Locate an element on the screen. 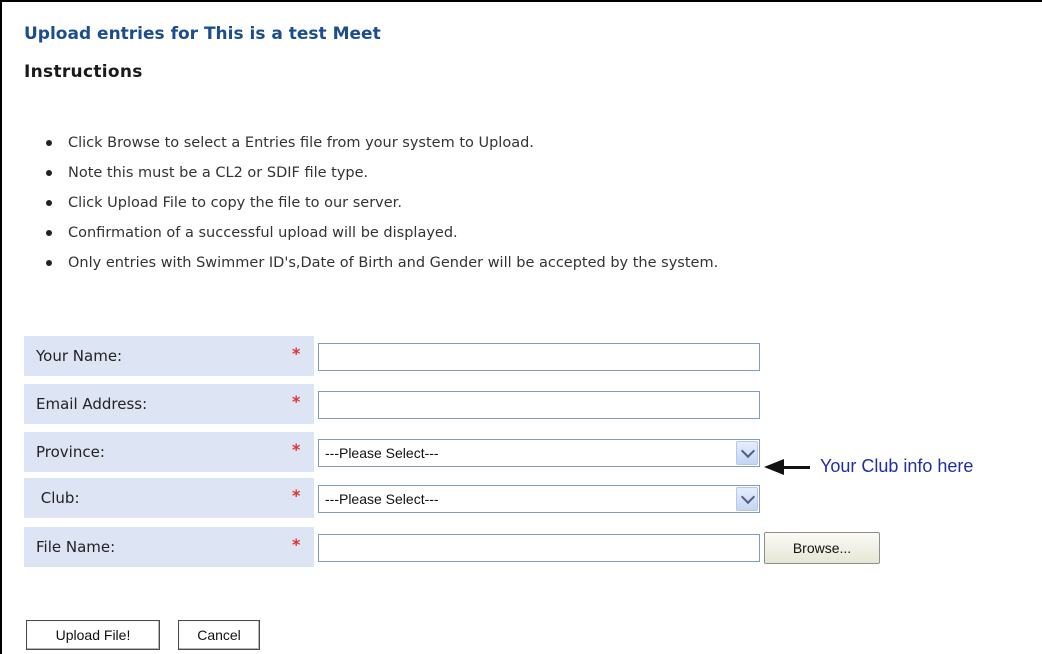 This screenshot has width=1042, height=654. form-row-your-name: Your Name: * is located at coordinates (454, 356).